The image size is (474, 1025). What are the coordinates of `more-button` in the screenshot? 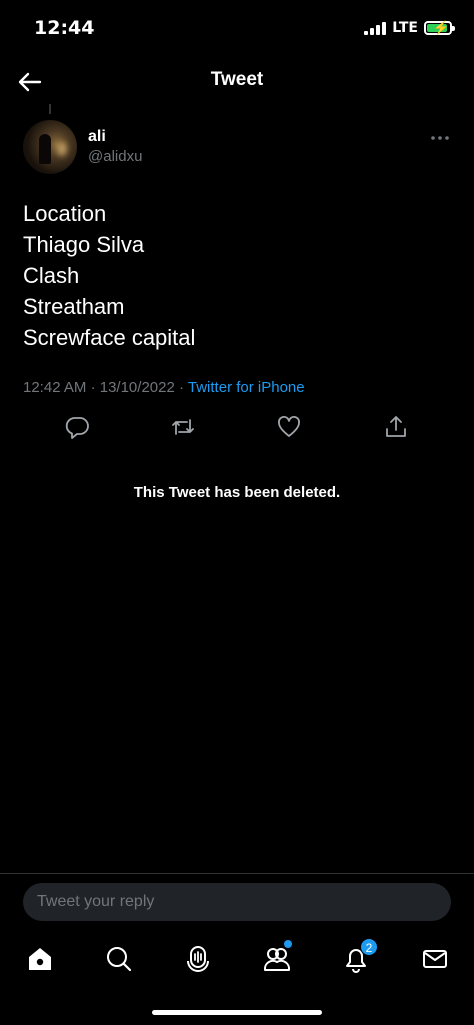 It's located at (440, 138).